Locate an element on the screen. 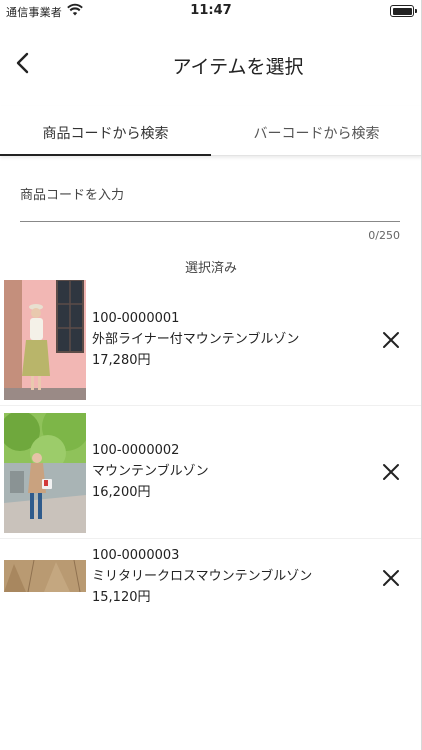 This screenshot has height=750, width=422. status-bar: 通信事業者 11:47 is located at coordinates (211, 11).